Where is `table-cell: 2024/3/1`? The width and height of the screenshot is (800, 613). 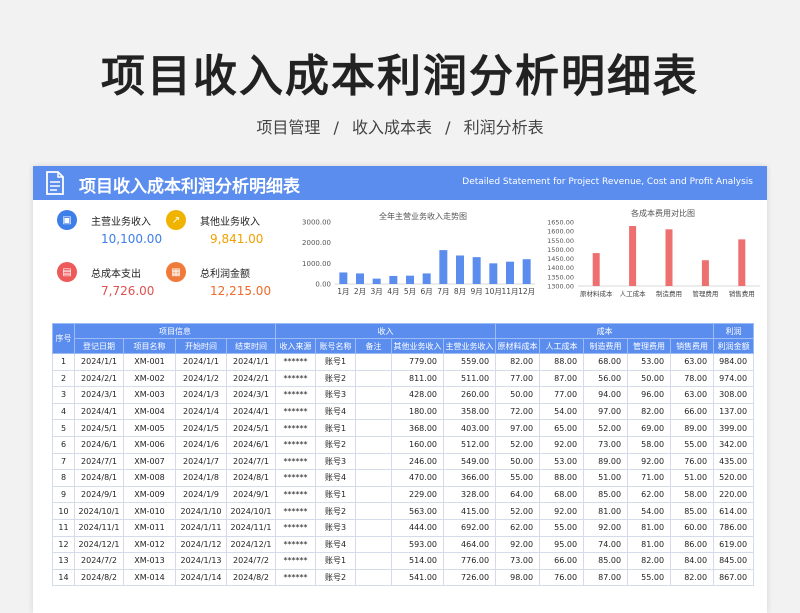 table-cell: 2024/3/1 is located at coordinates (251, 395).